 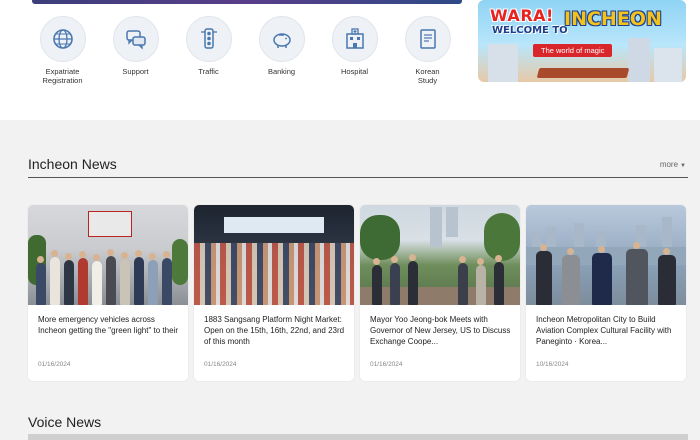 I want to click on banner-trampoline, so click(x=583, y=73).